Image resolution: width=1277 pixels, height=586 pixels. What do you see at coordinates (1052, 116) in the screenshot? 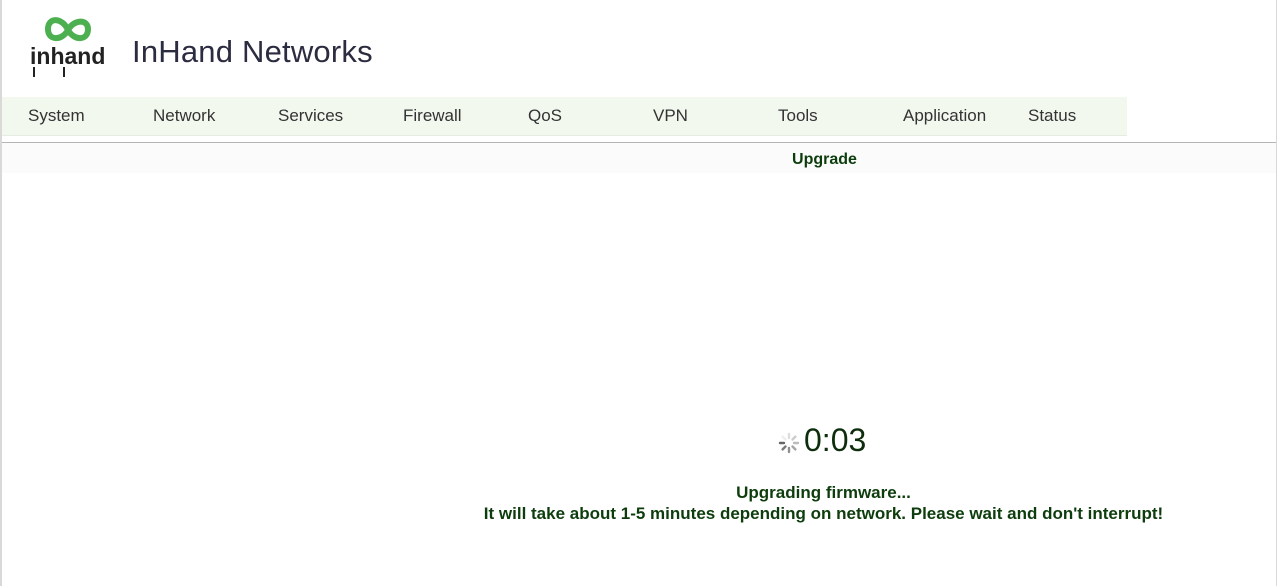
I see `nav-item-status: Status` at bounding box center [1052, 116].